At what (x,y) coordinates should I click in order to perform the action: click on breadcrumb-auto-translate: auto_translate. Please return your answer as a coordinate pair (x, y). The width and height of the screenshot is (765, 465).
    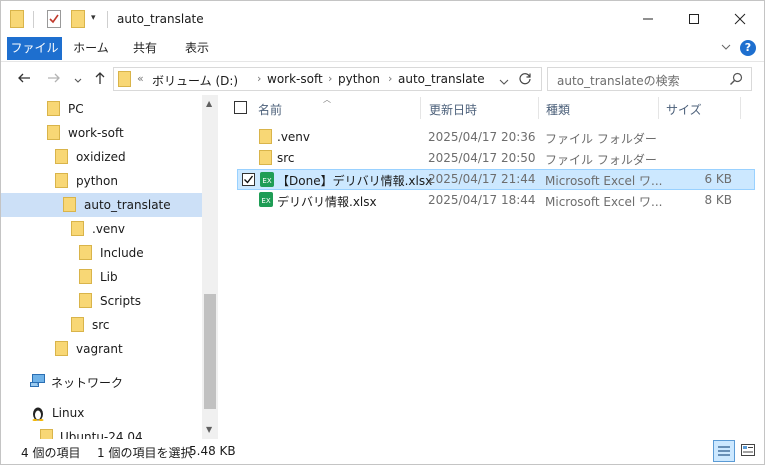
    Looking at the image, I should click on (441, 79).